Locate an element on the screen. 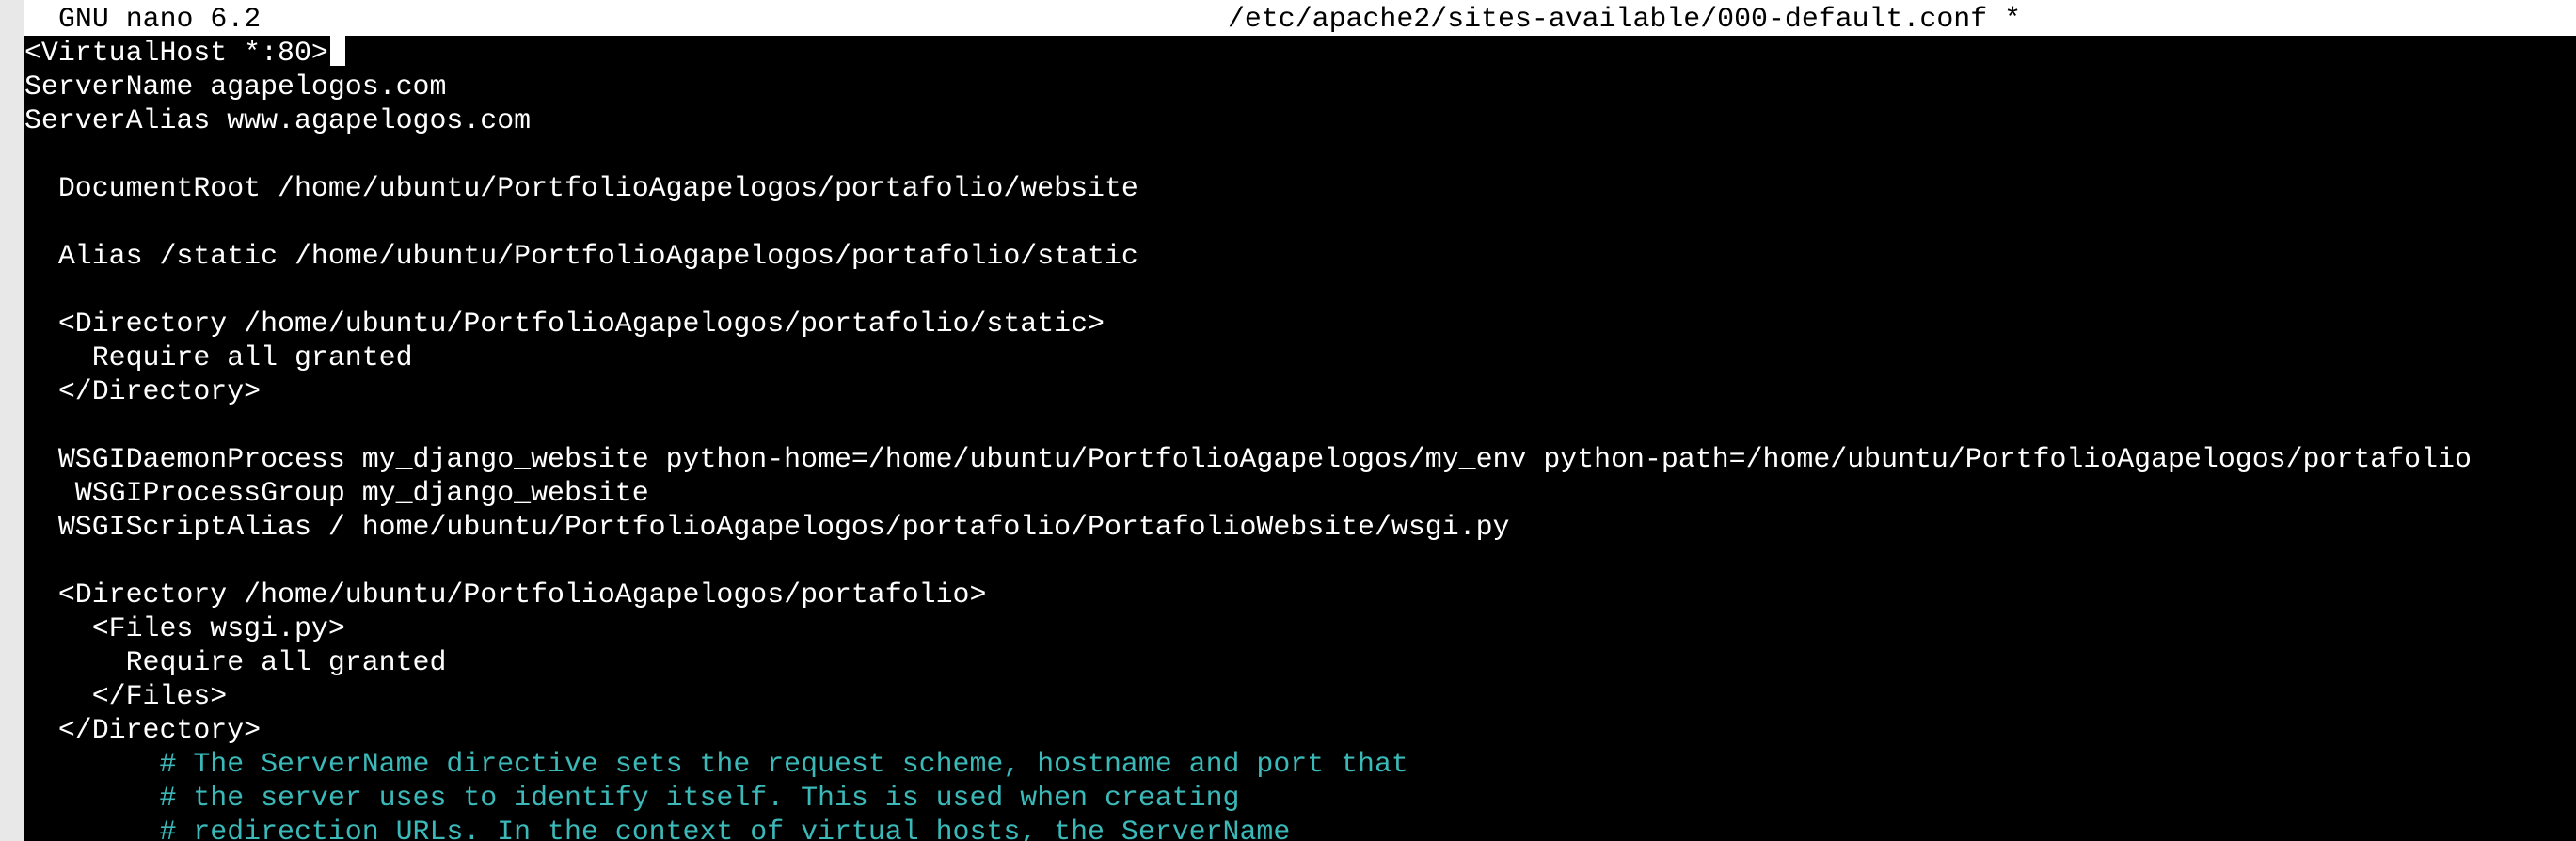 The height and width of the screenshot is (841, 2576). line-text: <Files wsgi.py> is located at coordinates (184, 628).